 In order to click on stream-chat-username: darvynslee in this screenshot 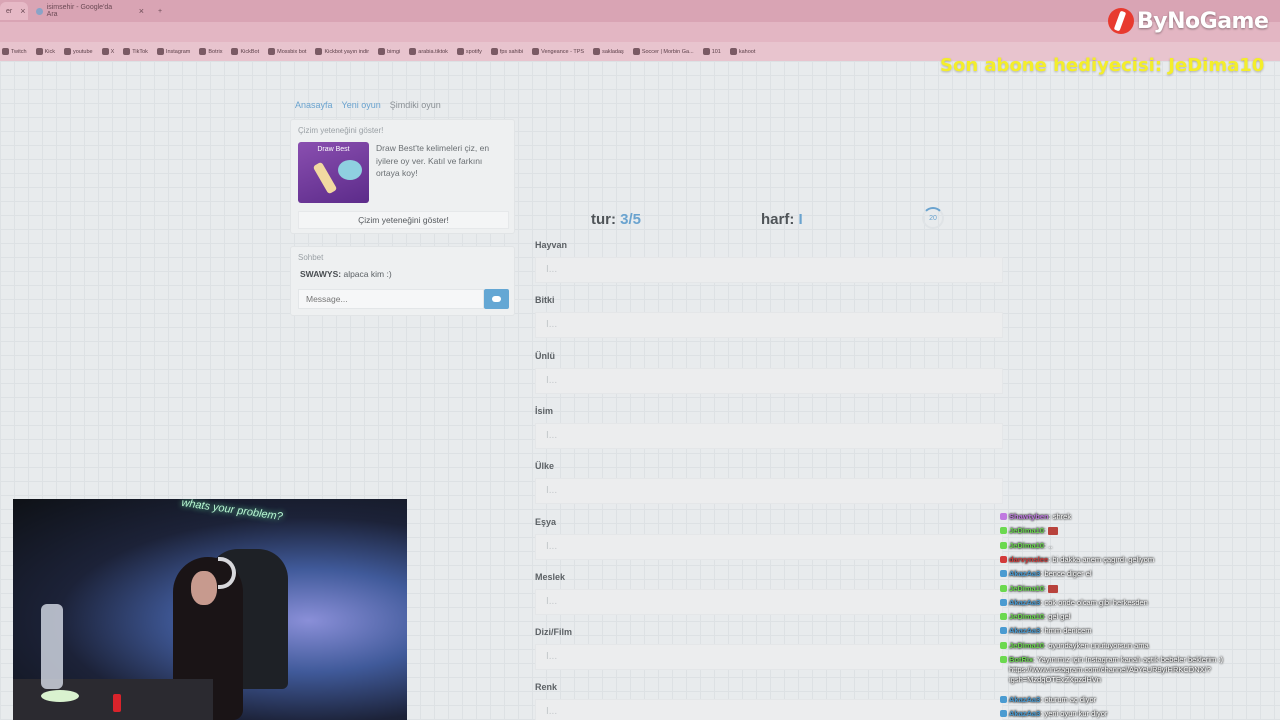, I will do `click(1028, 559)`.